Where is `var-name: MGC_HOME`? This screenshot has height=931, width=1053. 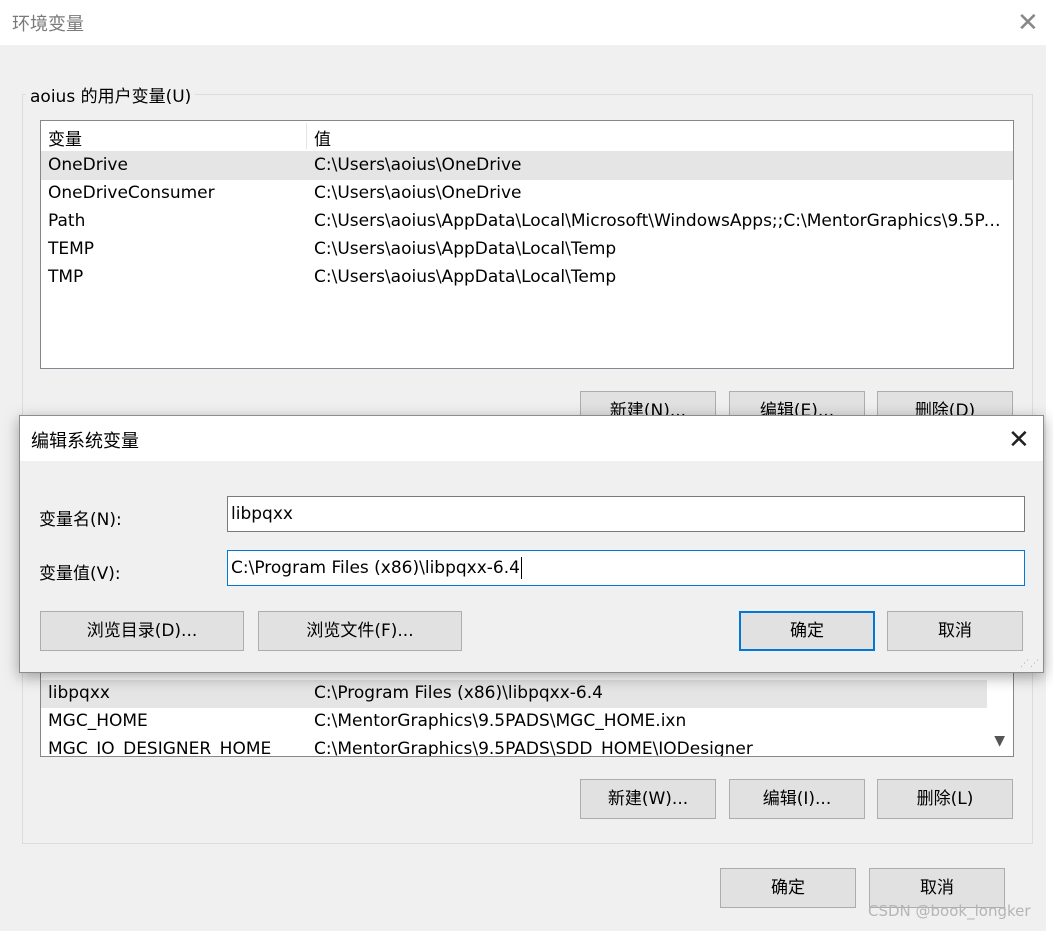
var-name: MGC_HOME is located at coordinates (98, 721).